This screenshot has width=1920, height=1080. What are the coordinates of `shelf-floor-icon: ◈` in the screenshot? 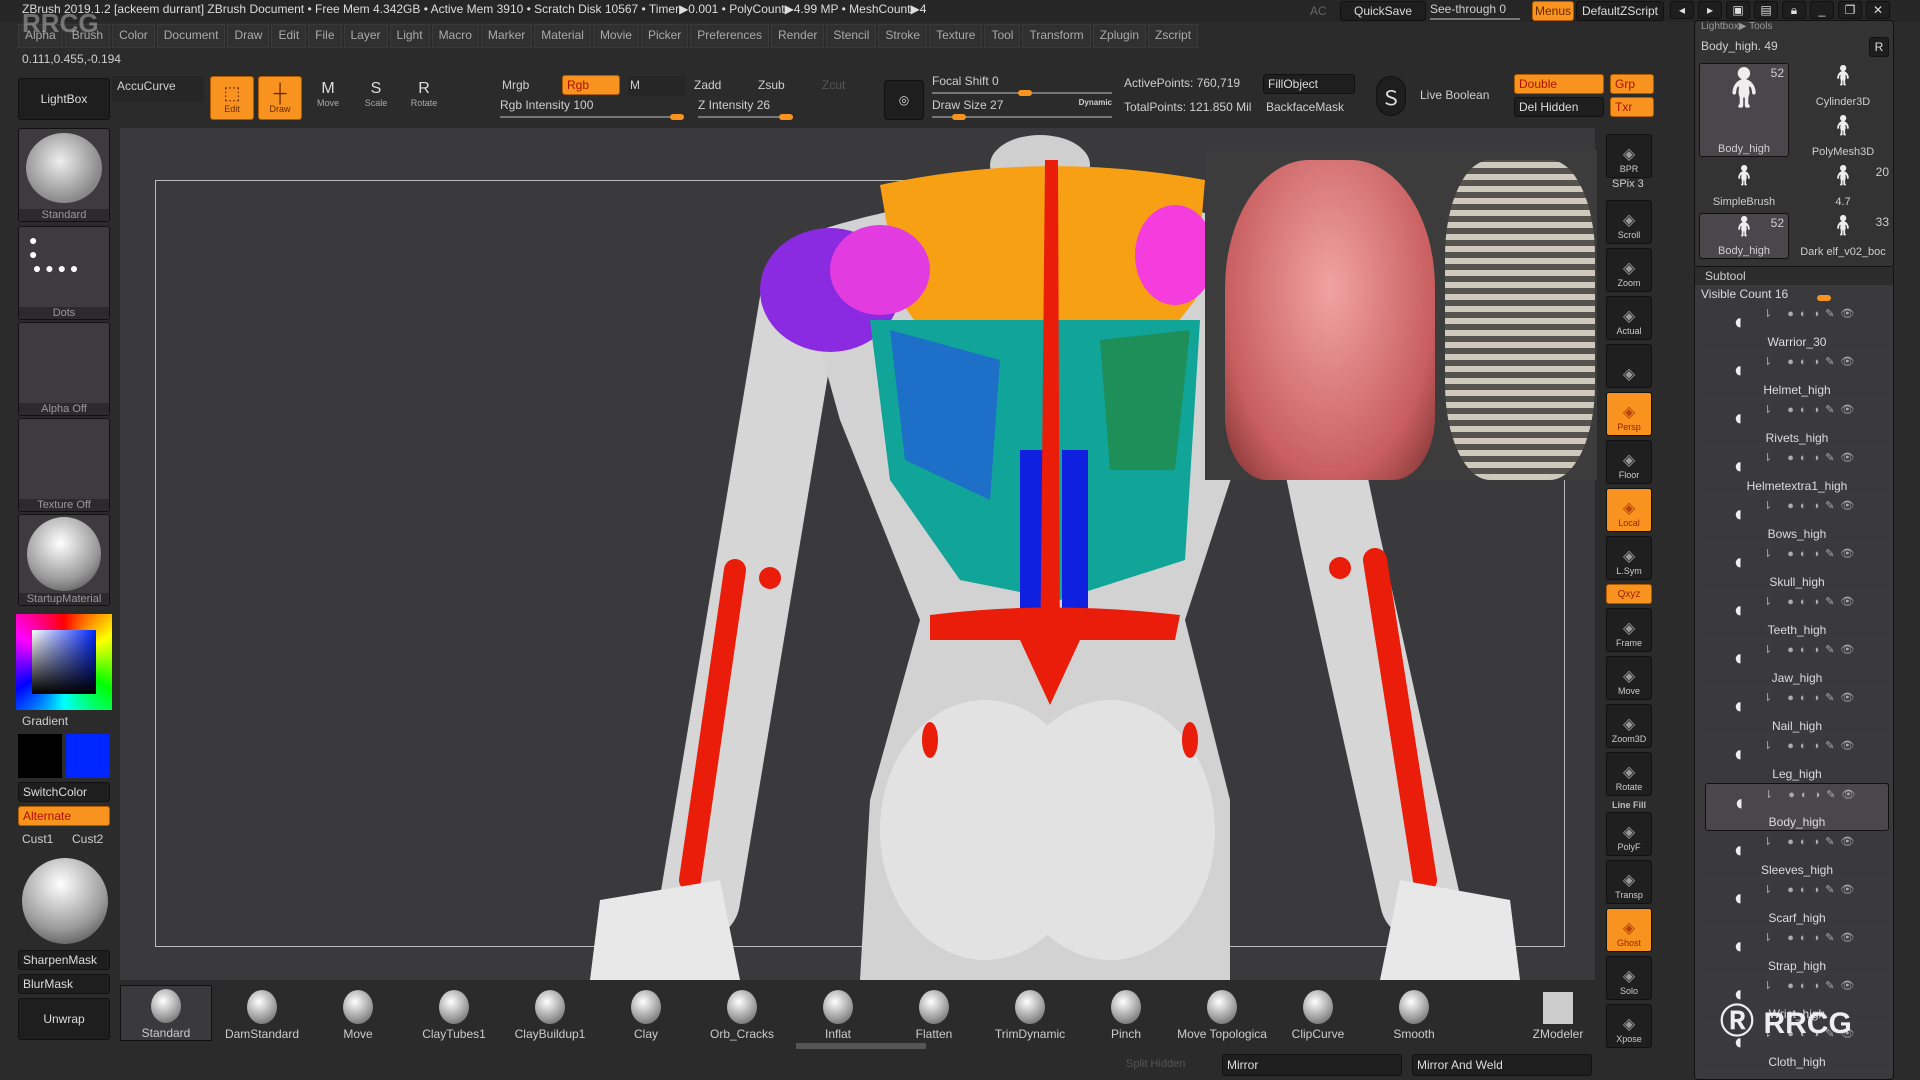 It's located at (1629, 460).